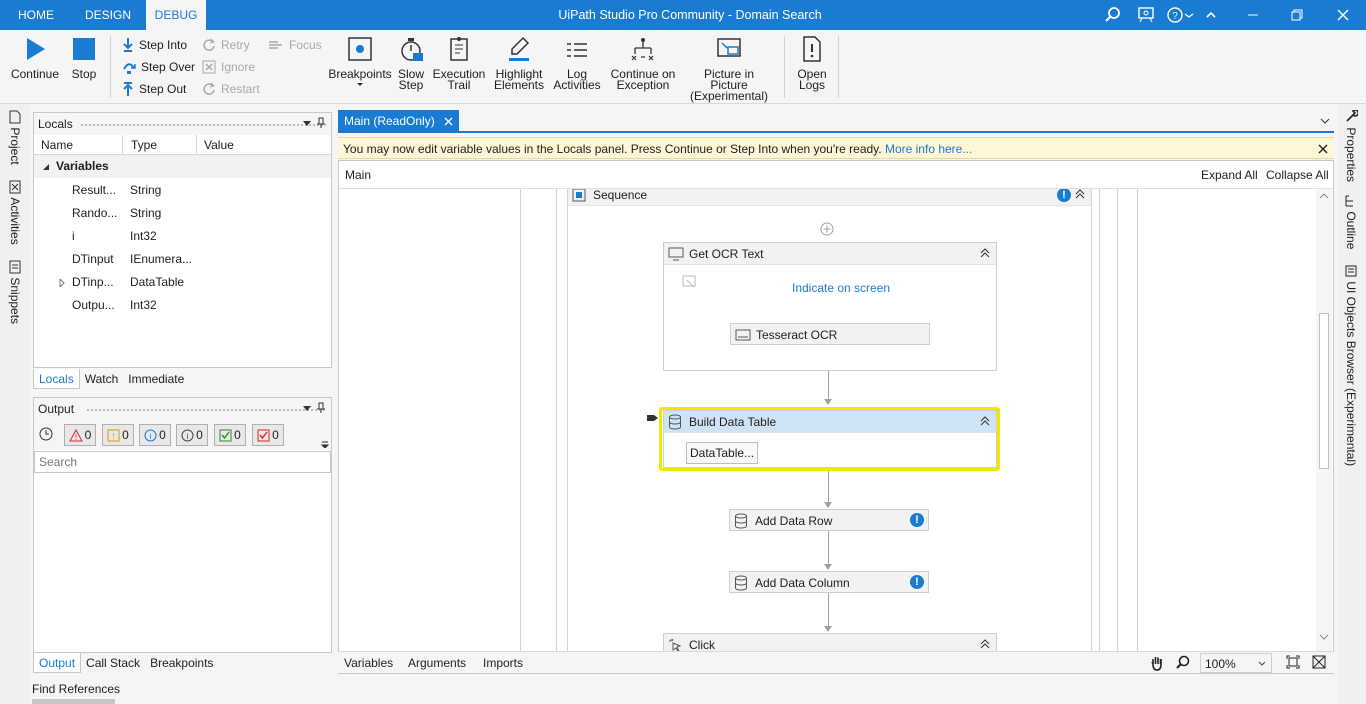  I want to click on col-type: Type, so click(144, 145).